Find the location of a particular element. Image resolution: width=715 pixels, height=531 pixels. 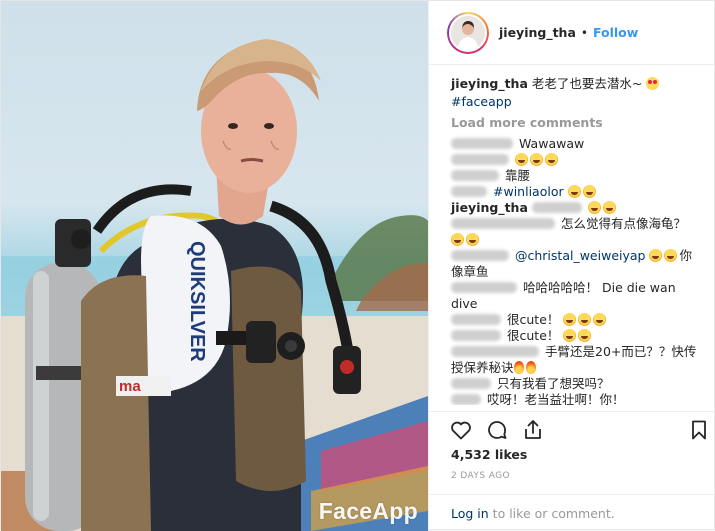

caption-hashtag: #faceapp is located at coordinates (481, 101).